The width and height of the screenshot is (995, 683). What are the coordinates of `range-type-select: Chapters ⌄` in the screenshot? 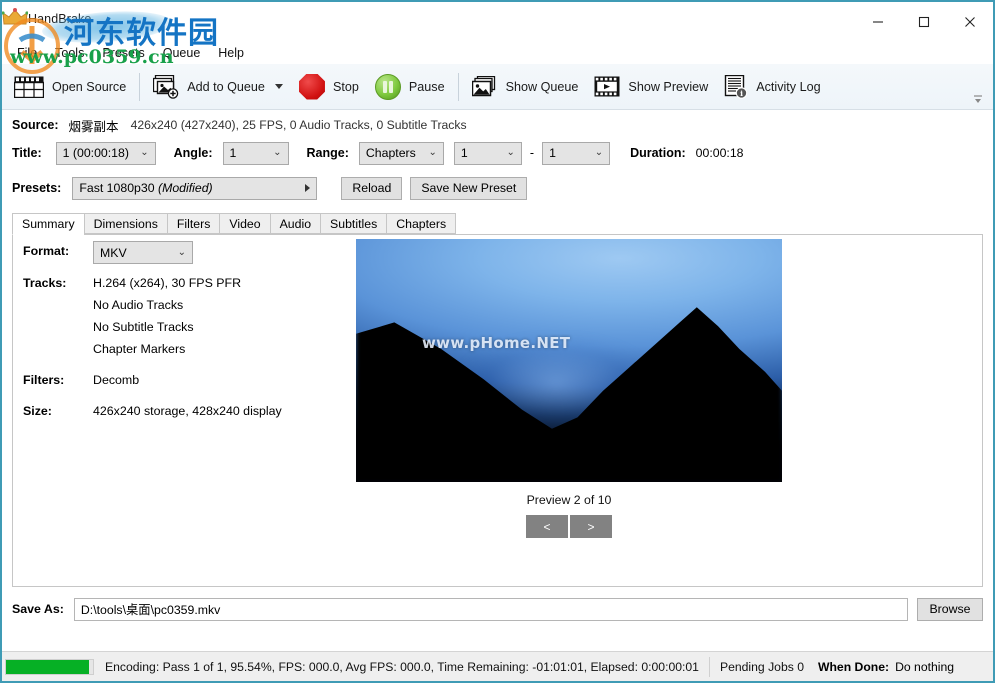 It's located at (401, 153).